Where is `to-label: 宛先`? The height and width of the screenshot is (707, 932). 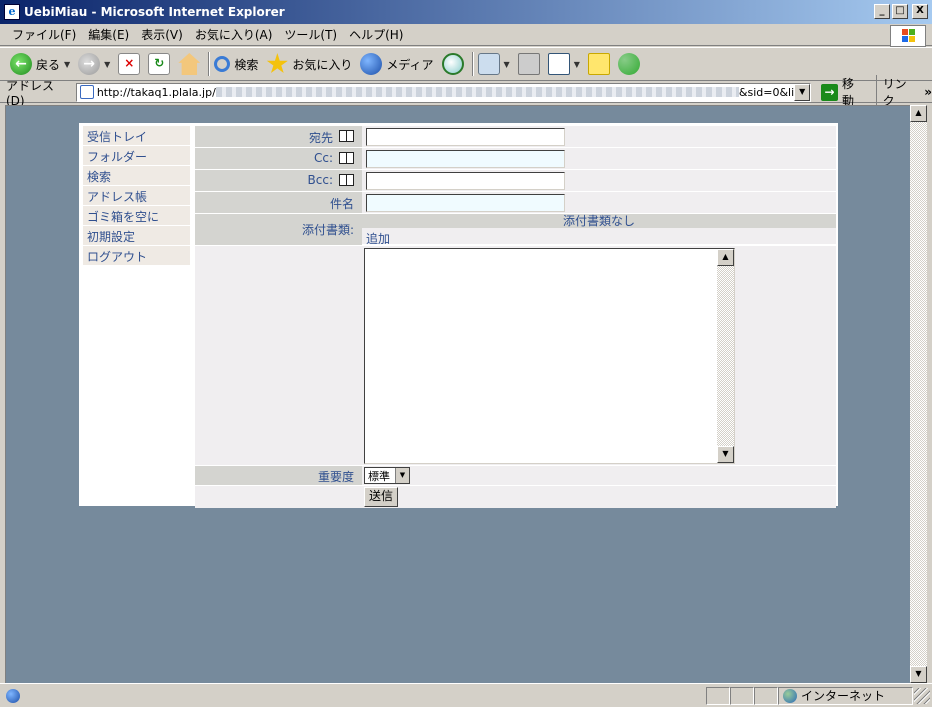
to-label: 宛先 is located at coordinates (320, 138).